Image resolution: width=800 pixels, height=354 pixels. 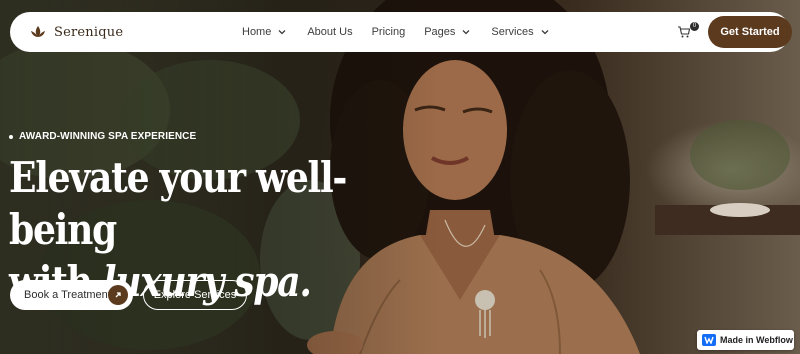 What do you see at coordinates (195, 295) in the screenshot?
I see `explore-services-button: Explore Services` at bounding box center [195, 295].